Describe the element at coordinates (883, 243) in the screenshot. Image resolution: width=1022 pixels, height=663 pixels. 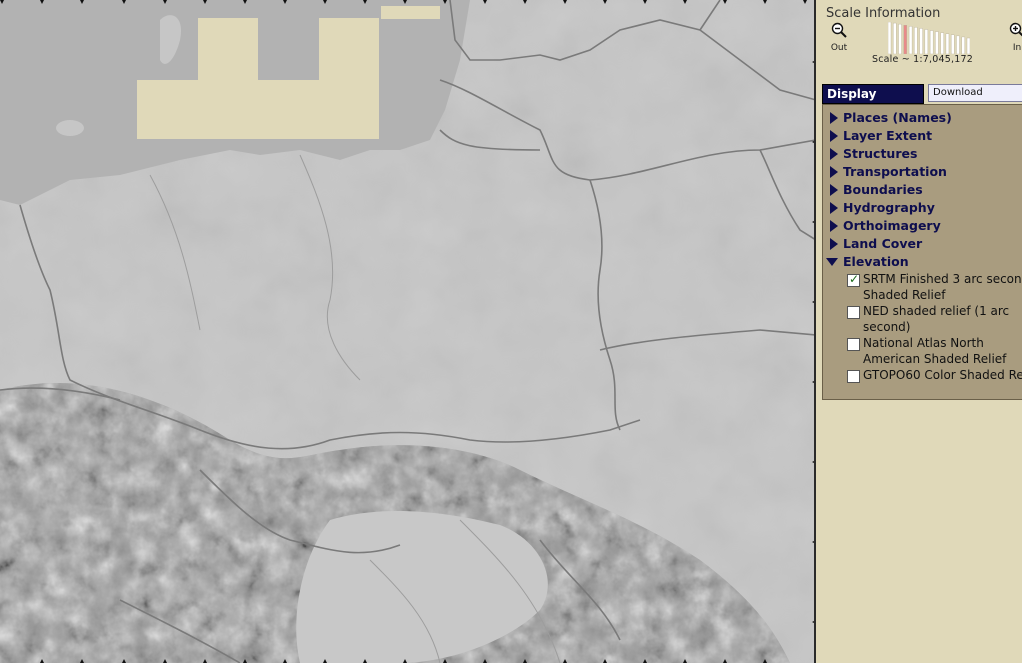
I see `layer-group-label: Land Cover` at that location.